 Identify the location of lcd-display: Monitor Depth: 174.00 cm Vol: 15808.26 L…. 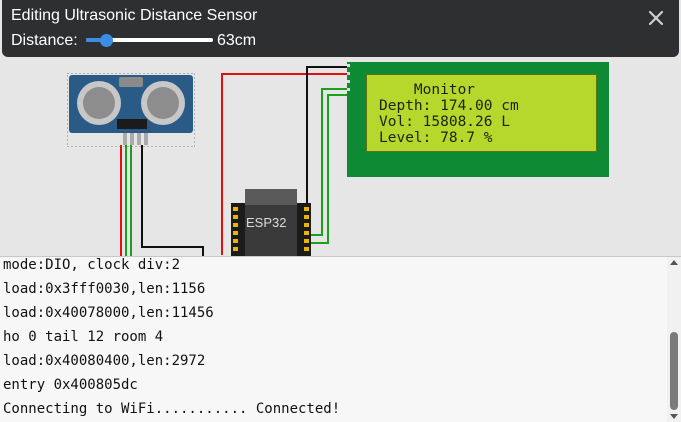
(478, 119).